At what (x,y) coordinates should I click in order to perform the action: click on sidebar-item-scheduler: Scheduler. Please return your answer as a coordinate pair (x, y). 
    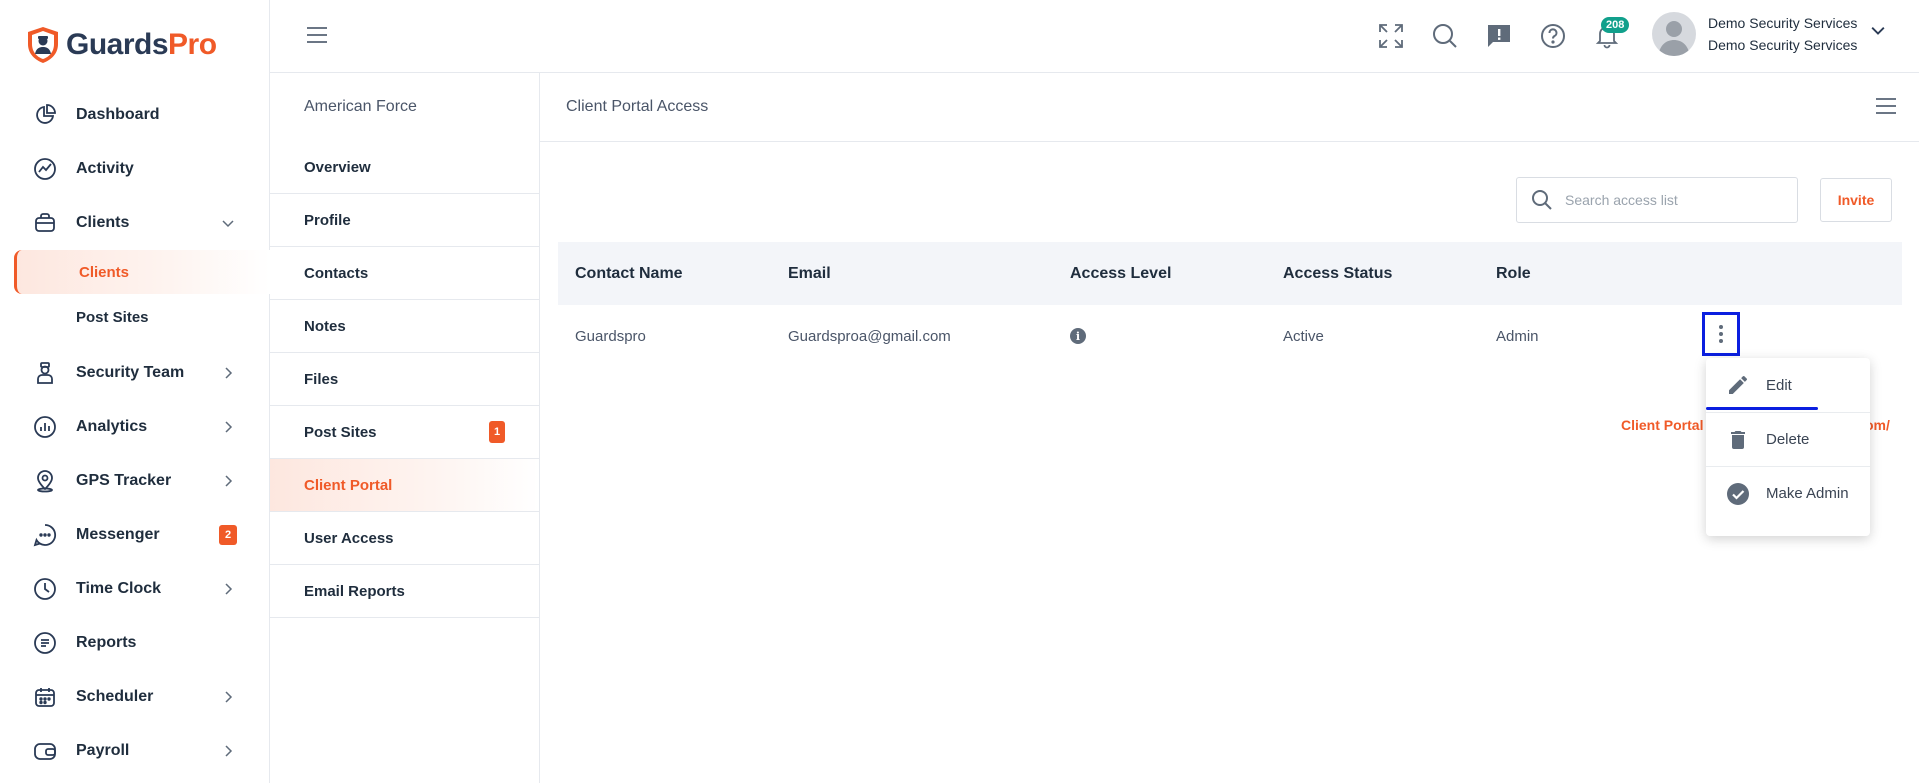
    Looking at the image, I should click on (135, 697).